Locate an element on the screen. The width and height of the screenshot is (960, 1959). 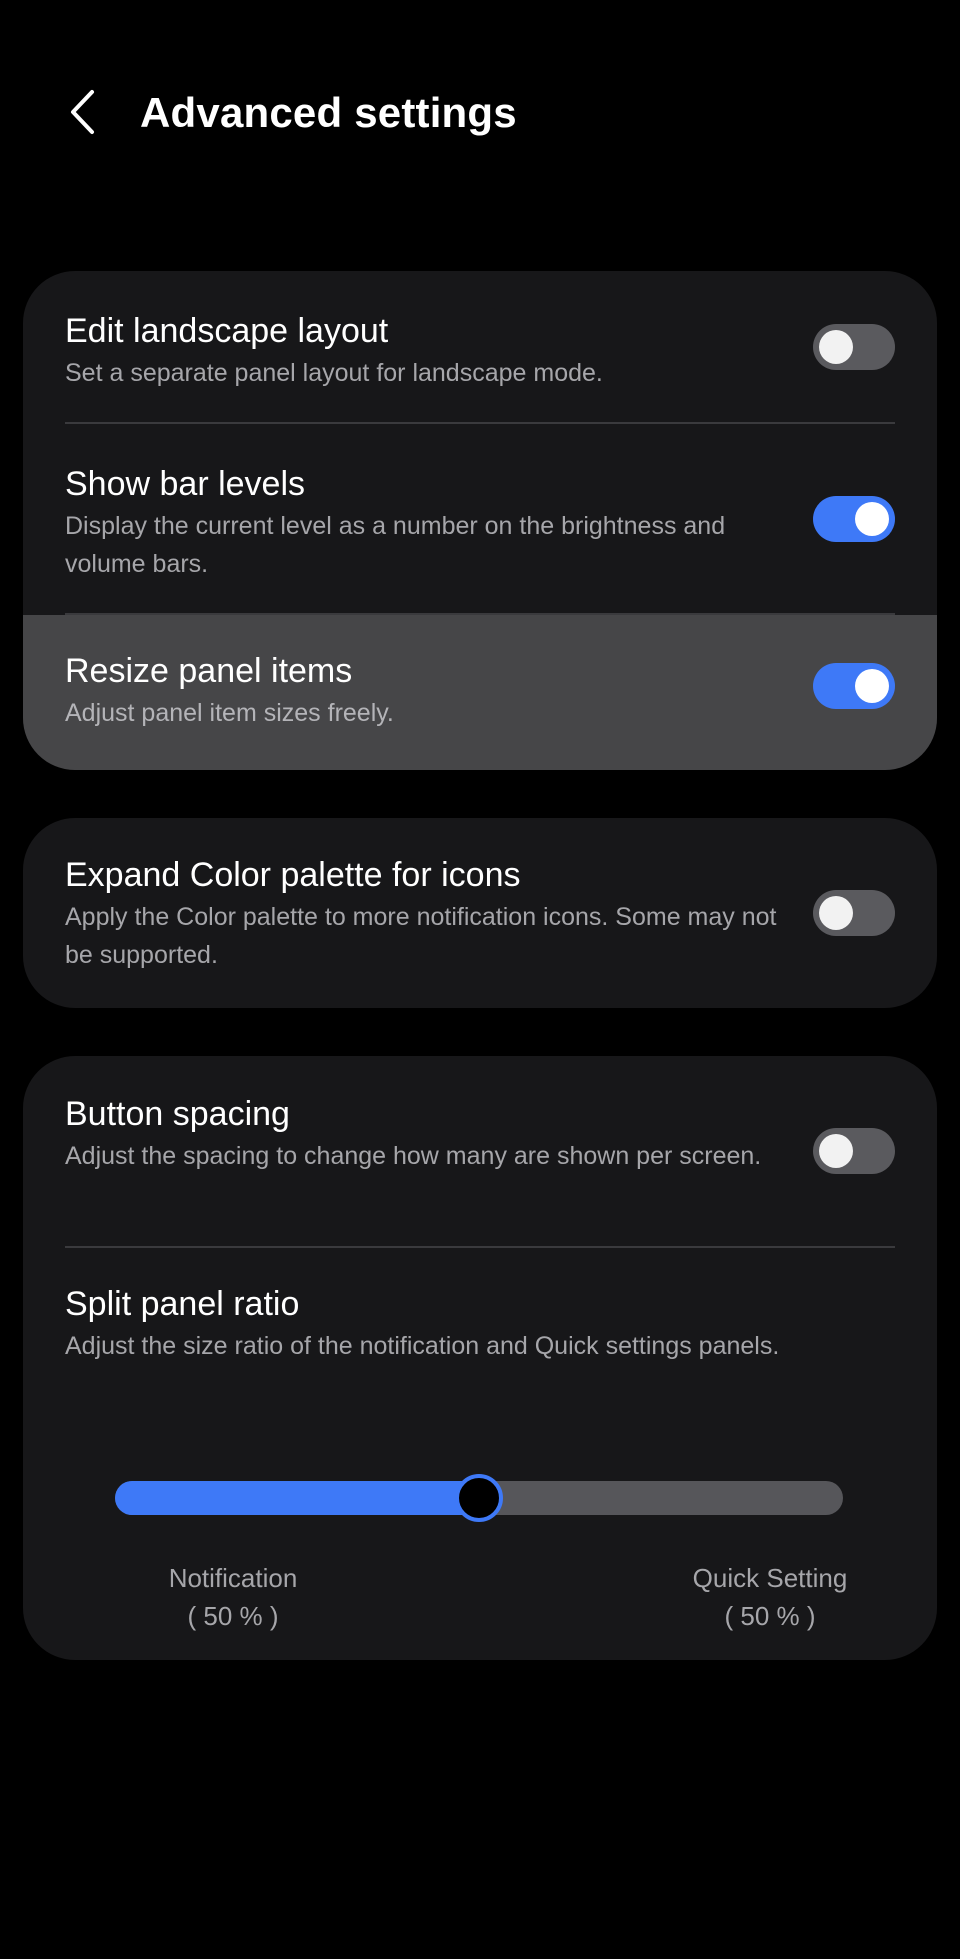
resize-panel-items-toggle is located at coordinates (854, 686).